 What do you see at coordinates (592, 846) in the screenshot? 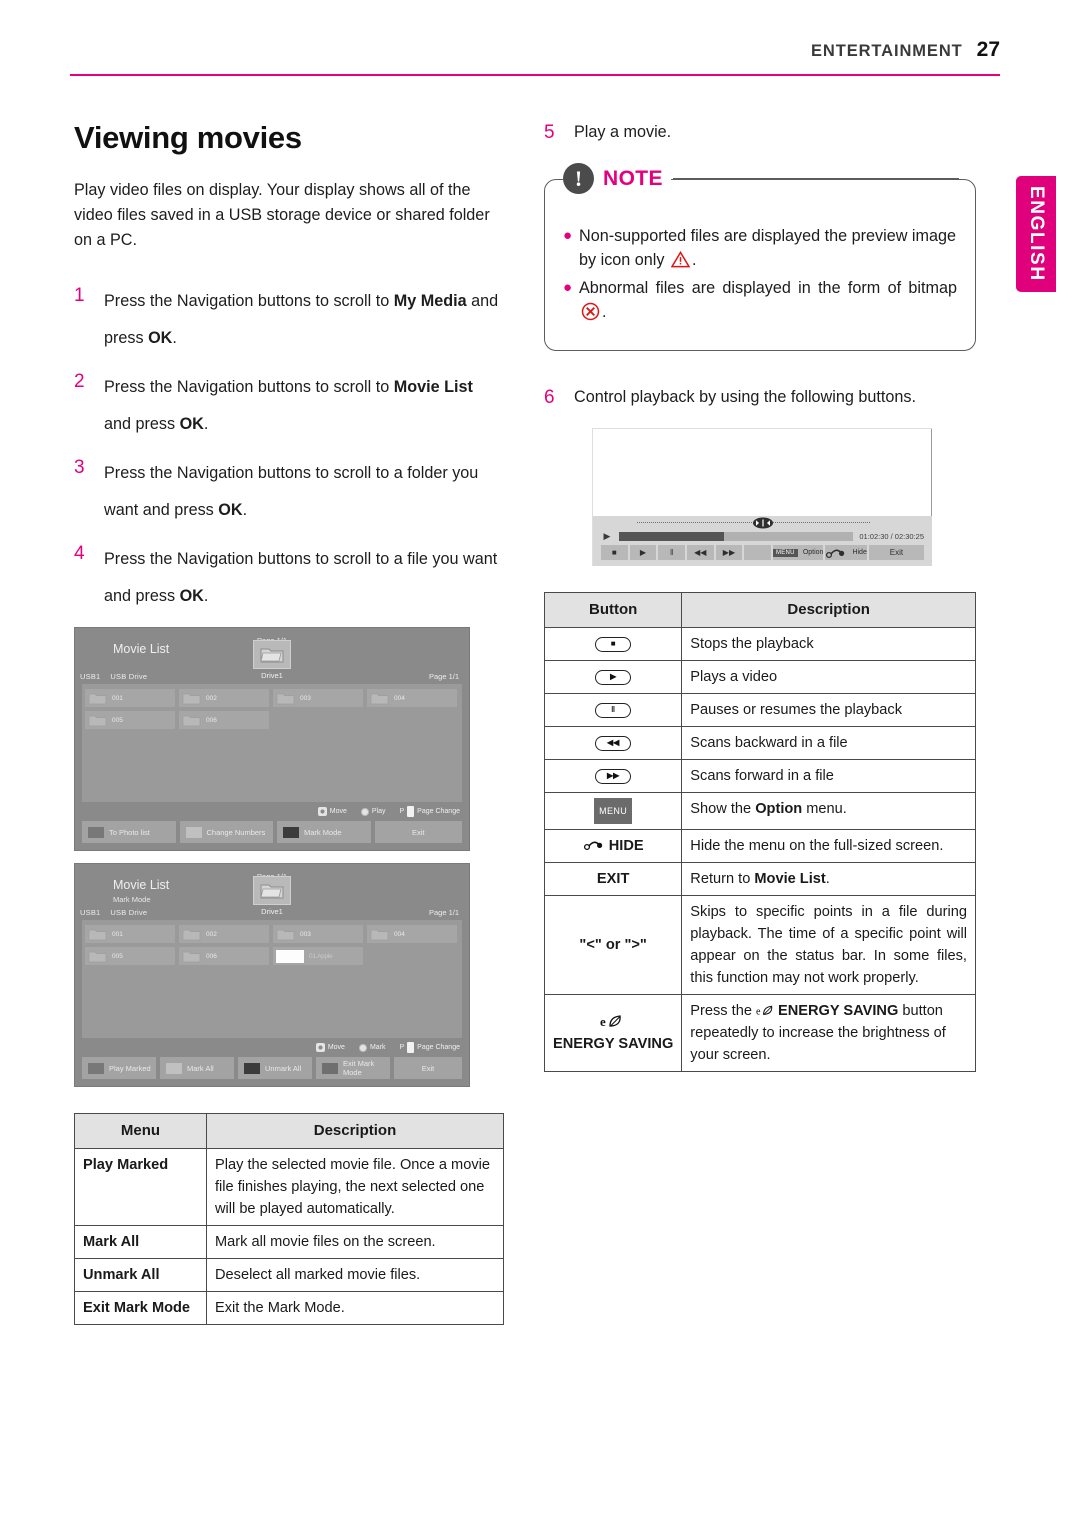
I see `hide-arrow-icon` at bounding box center [592, 846].